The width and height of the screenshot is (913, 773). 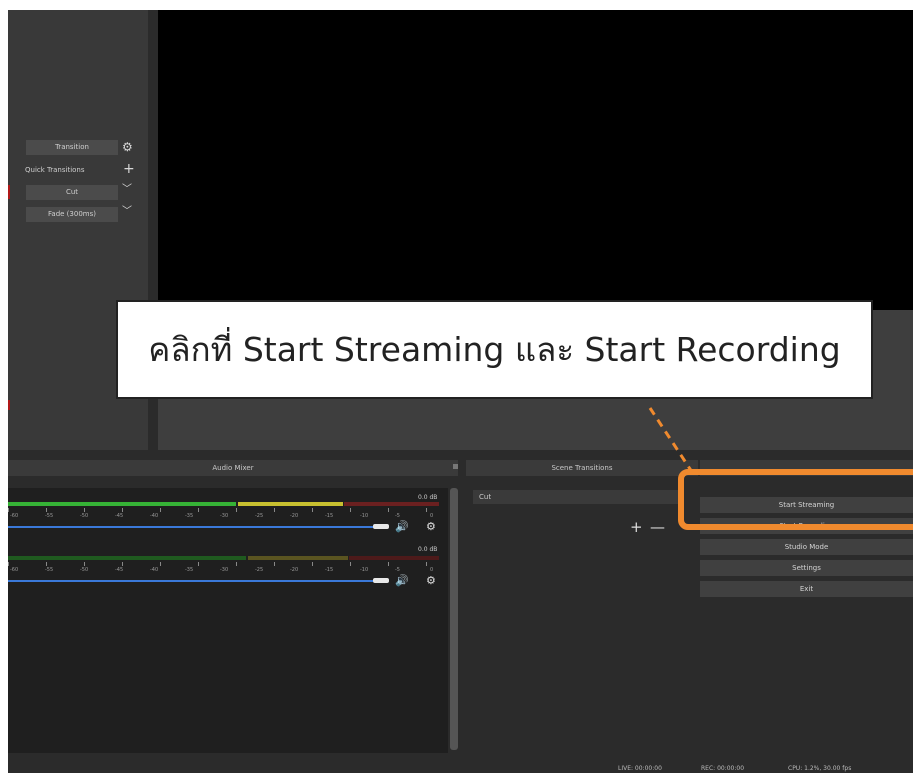 What do you see at coordinates (795, 499) in the screenshot?
I see `highlight-box` at bounding box center [795, 499].